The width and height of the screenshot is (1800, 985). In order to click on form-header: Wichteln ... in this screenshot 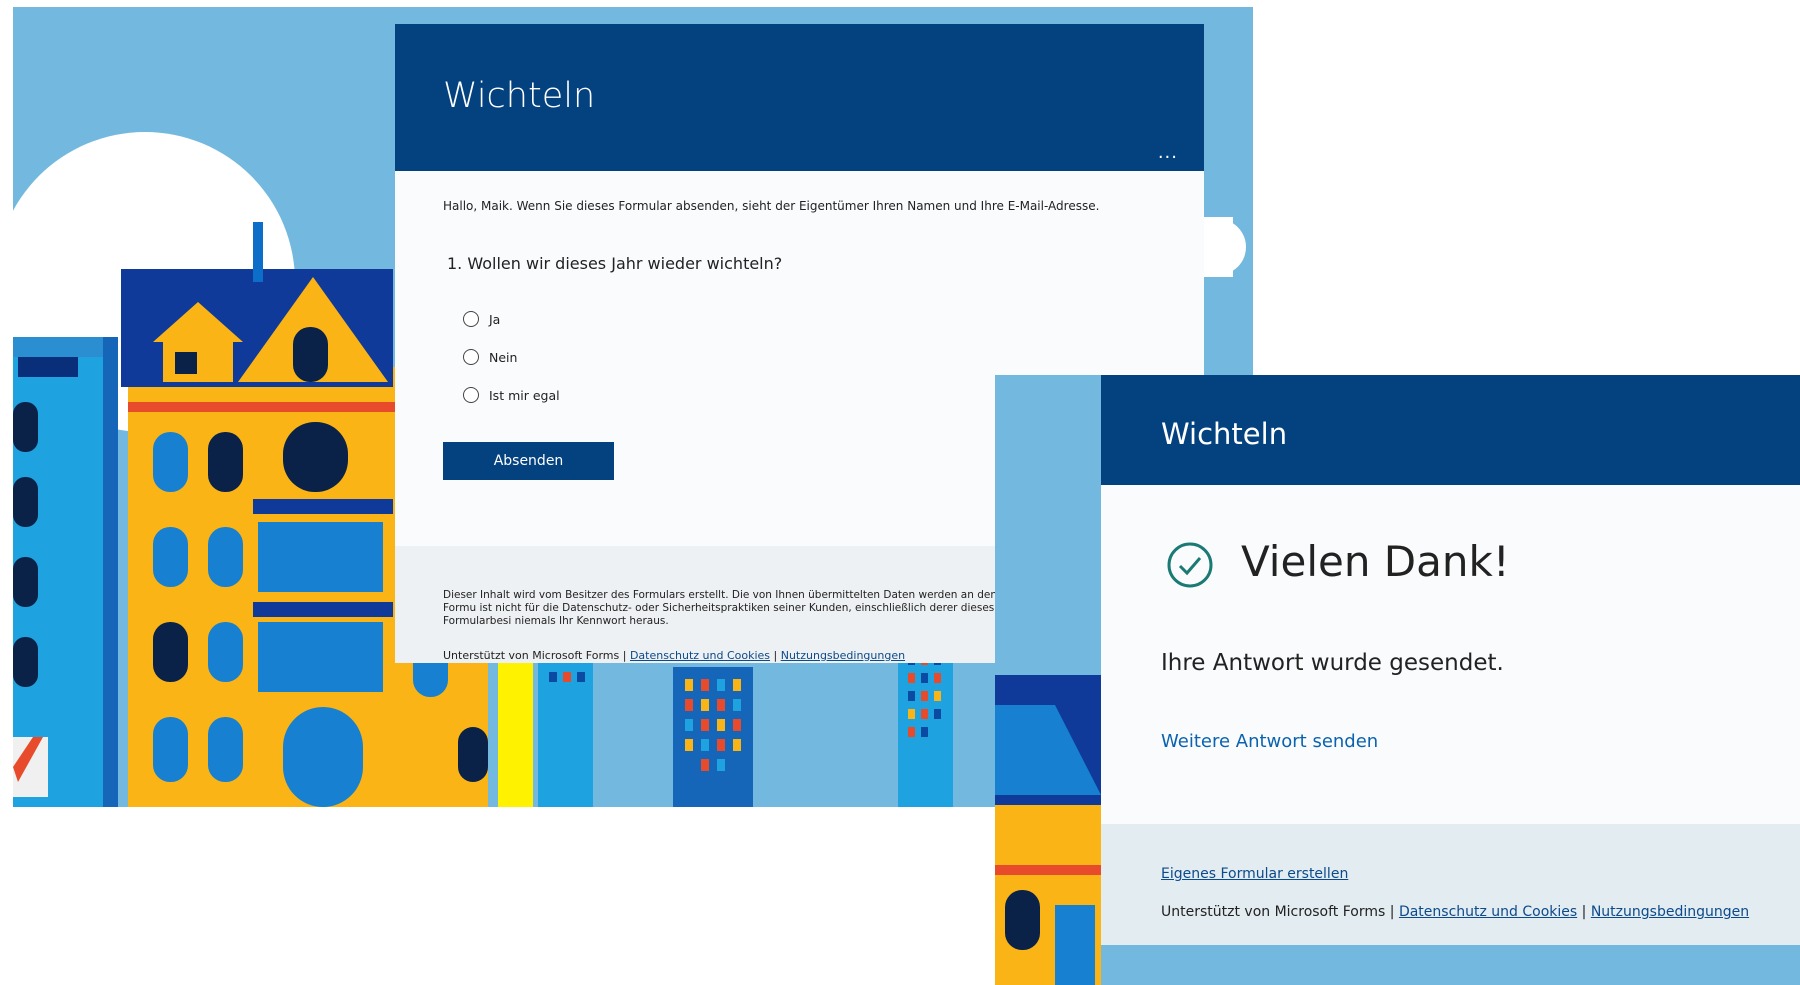, I will do `click(799, 97)`.